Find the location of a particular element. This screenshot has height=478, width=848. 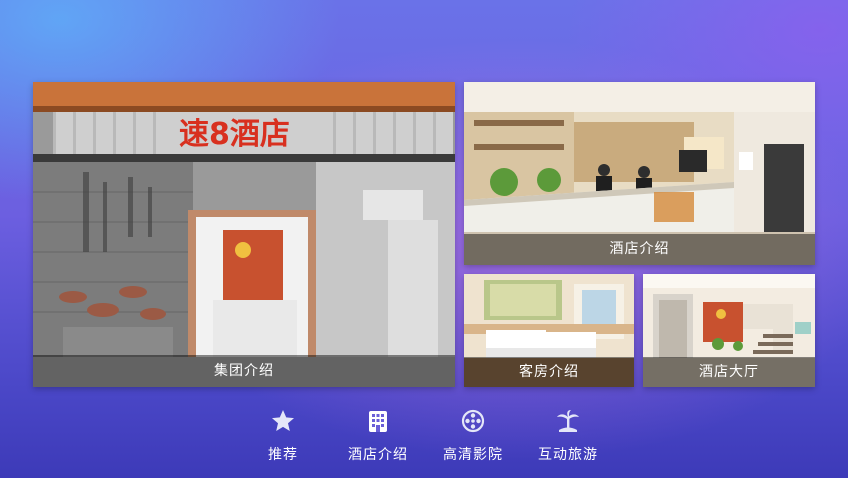

tile-caption: 集团介绍 is located at coordinates (244, 371).